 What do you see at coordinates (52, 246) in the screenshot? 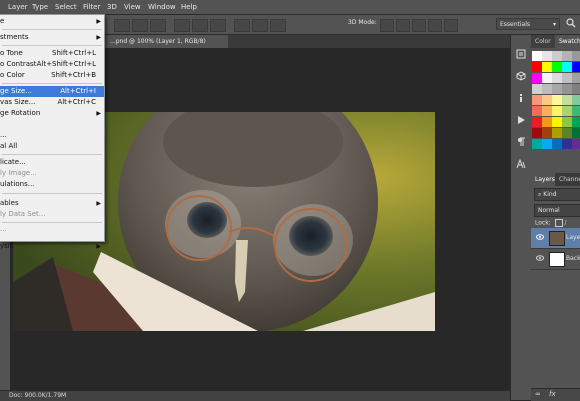
I see `menu-item-analysis: ysis ▶` at bounding box center [52, 246].